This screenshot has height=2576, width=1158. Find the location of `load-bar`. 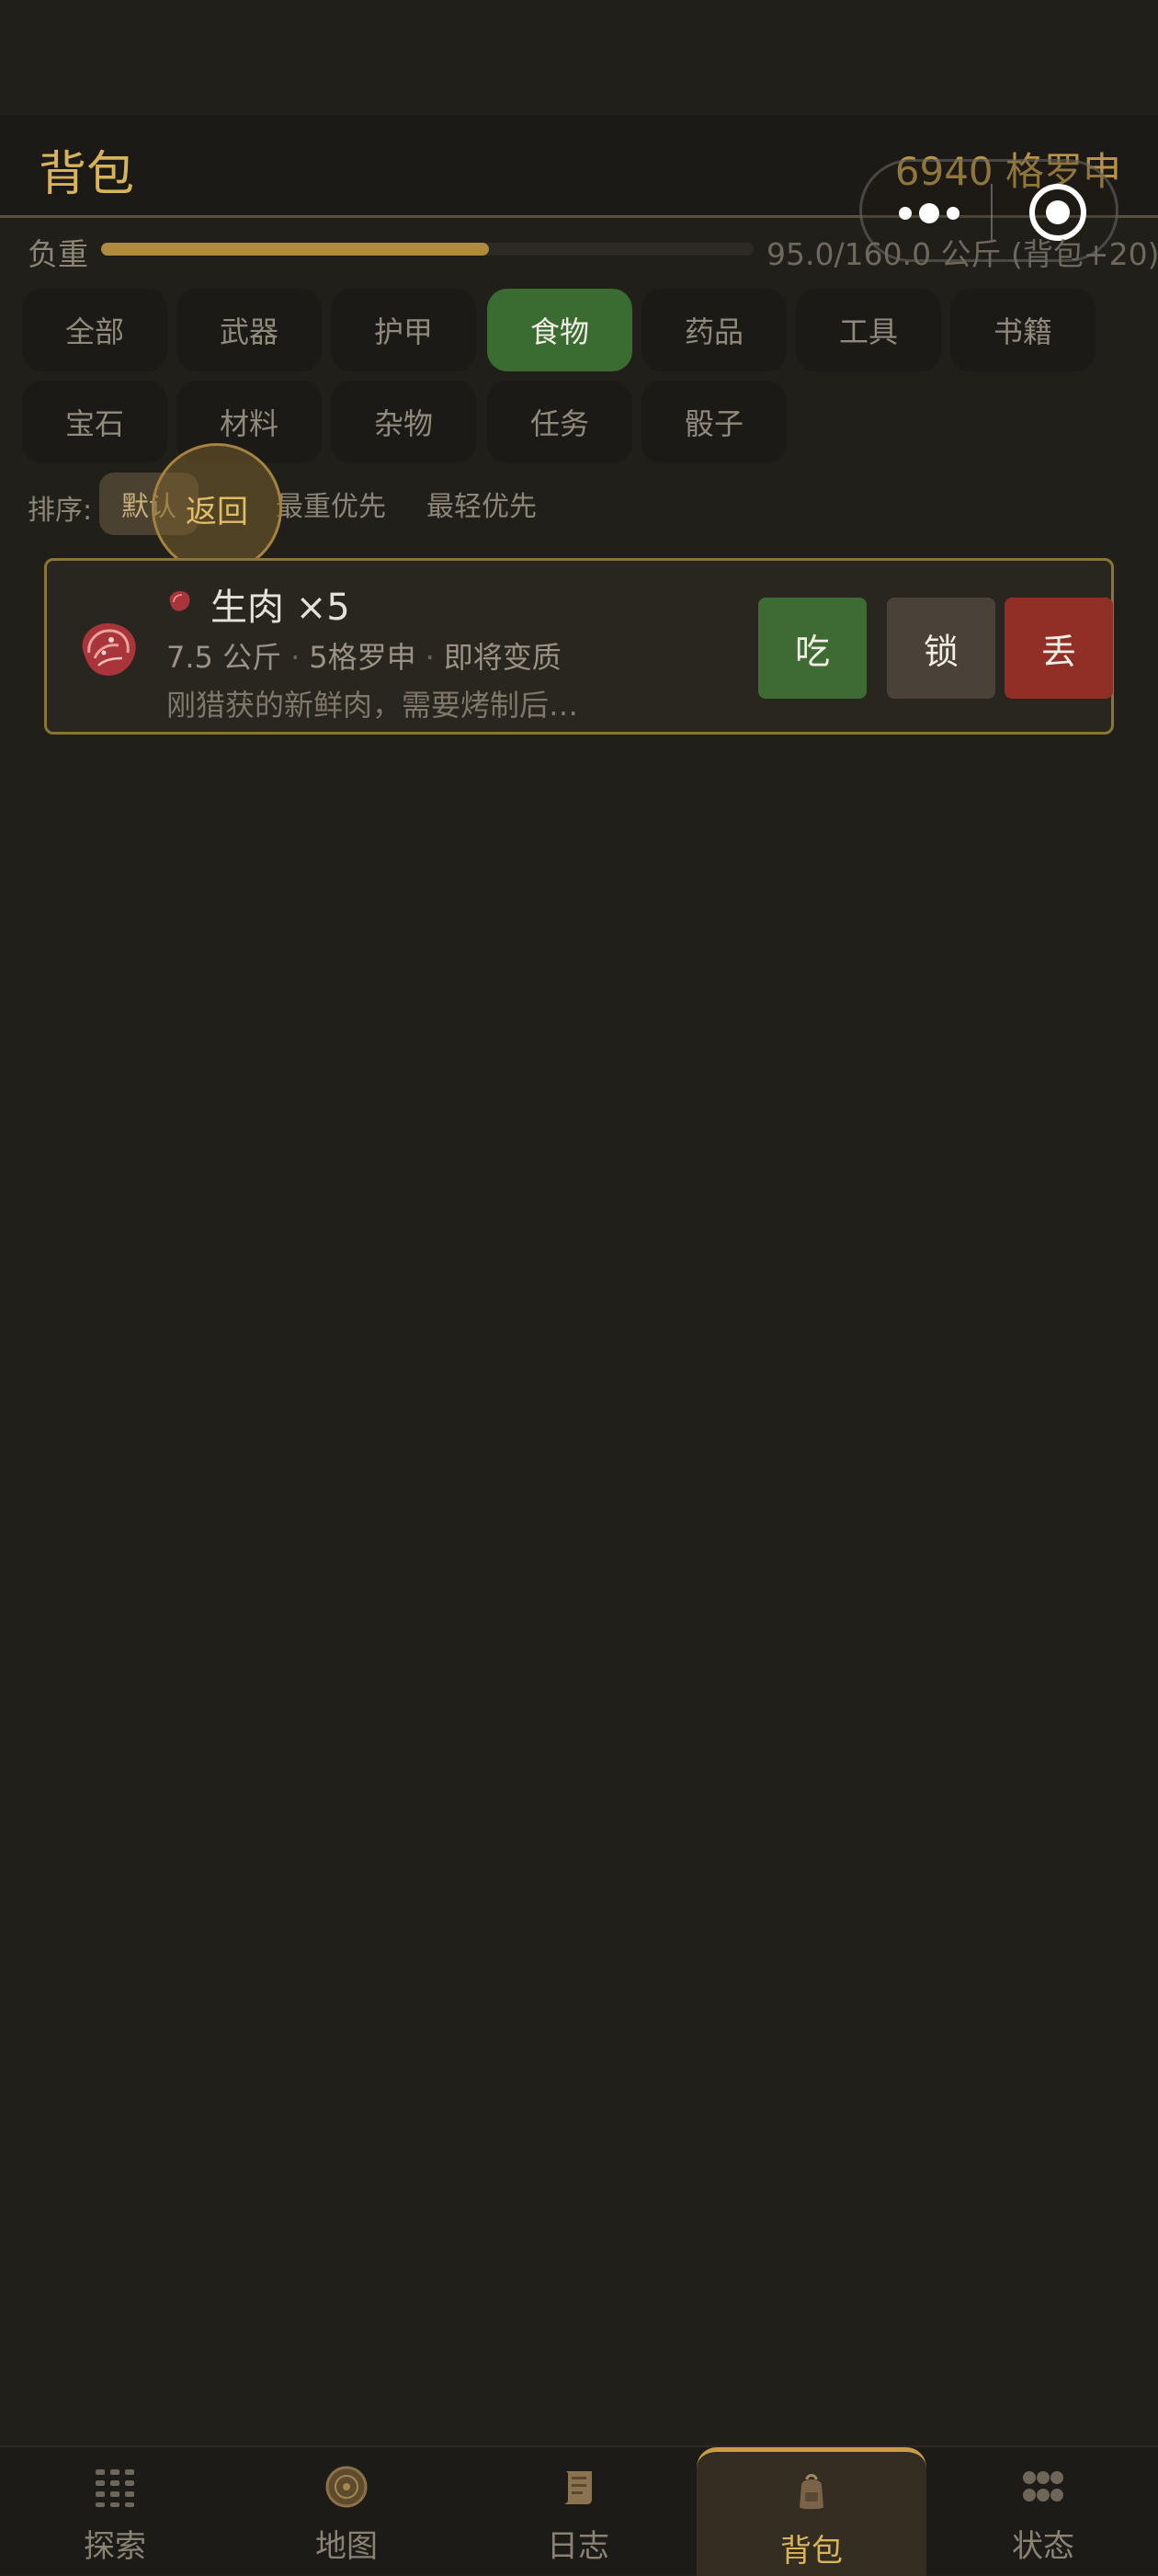

load-bar is located at coordinates (428, 249).